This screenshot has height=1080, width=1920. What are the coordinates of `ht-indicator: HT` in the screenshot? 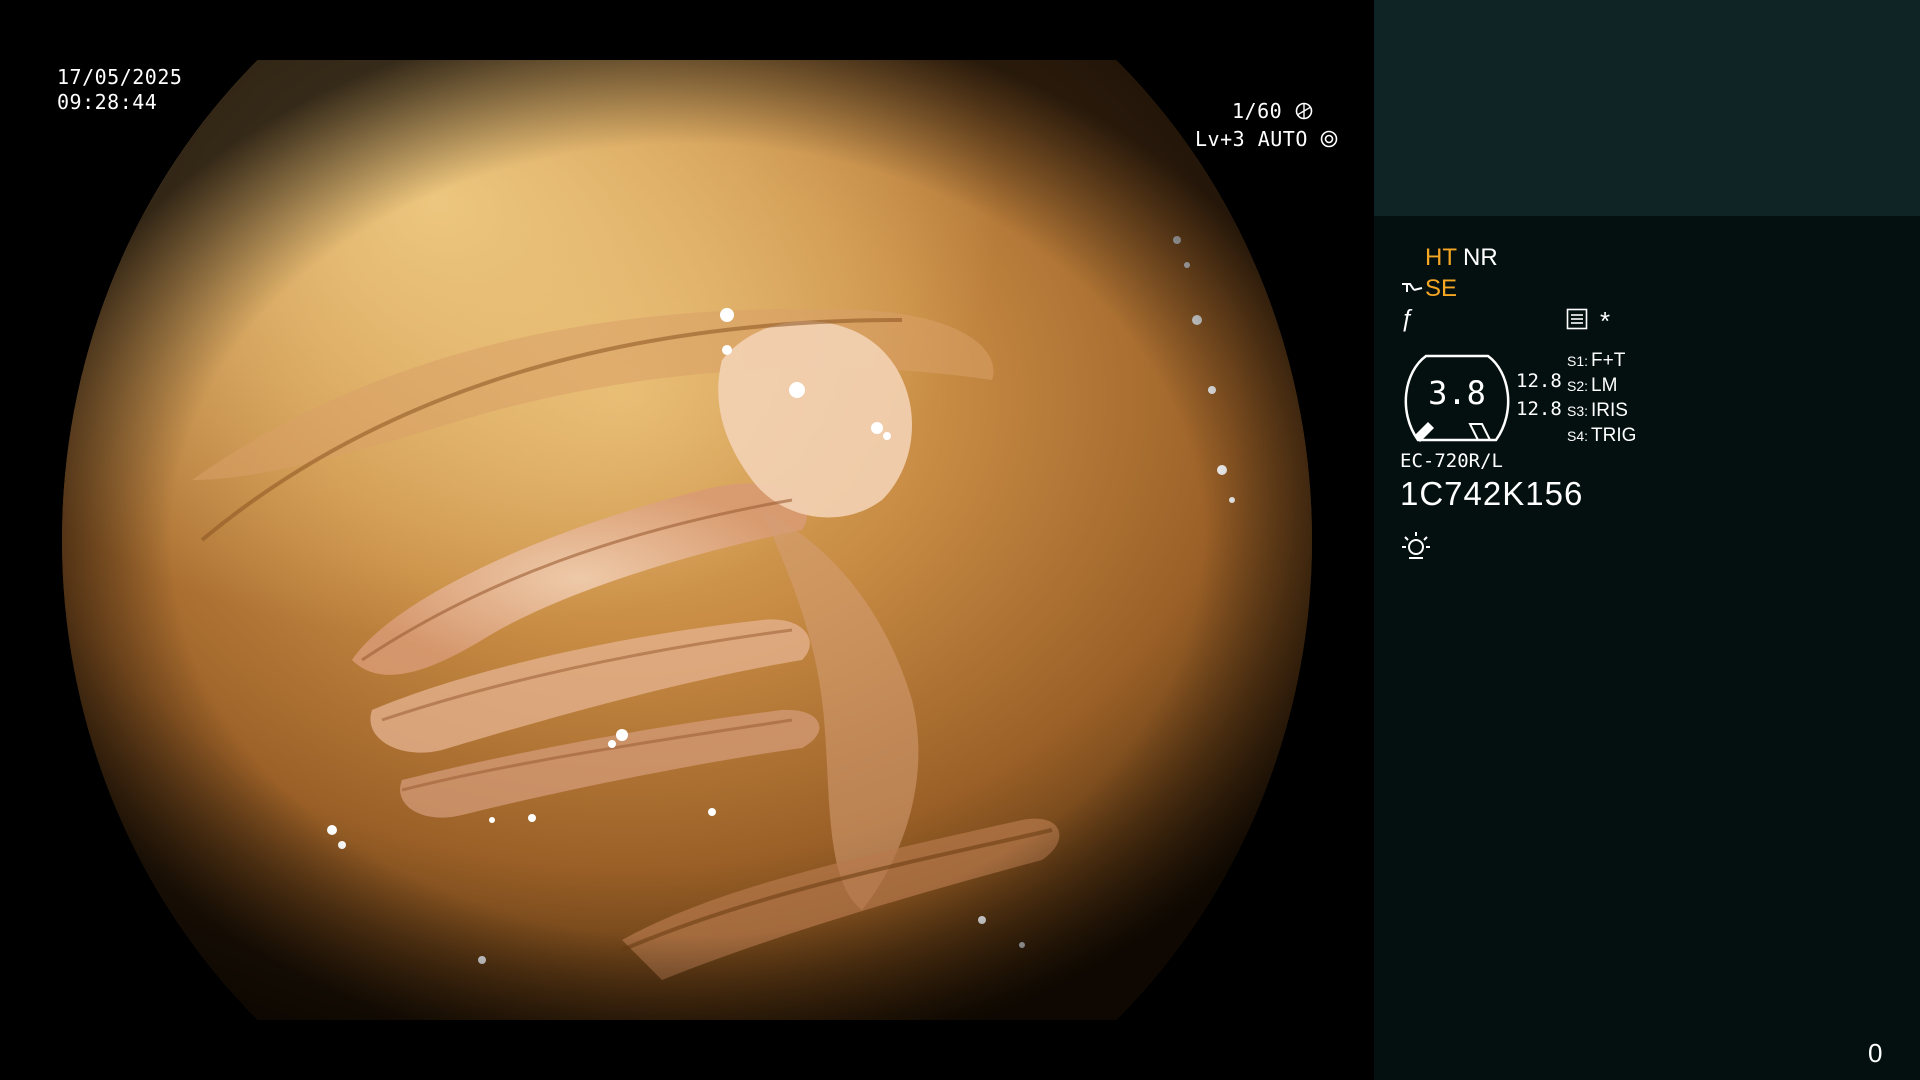 It's located at (1441, 257).